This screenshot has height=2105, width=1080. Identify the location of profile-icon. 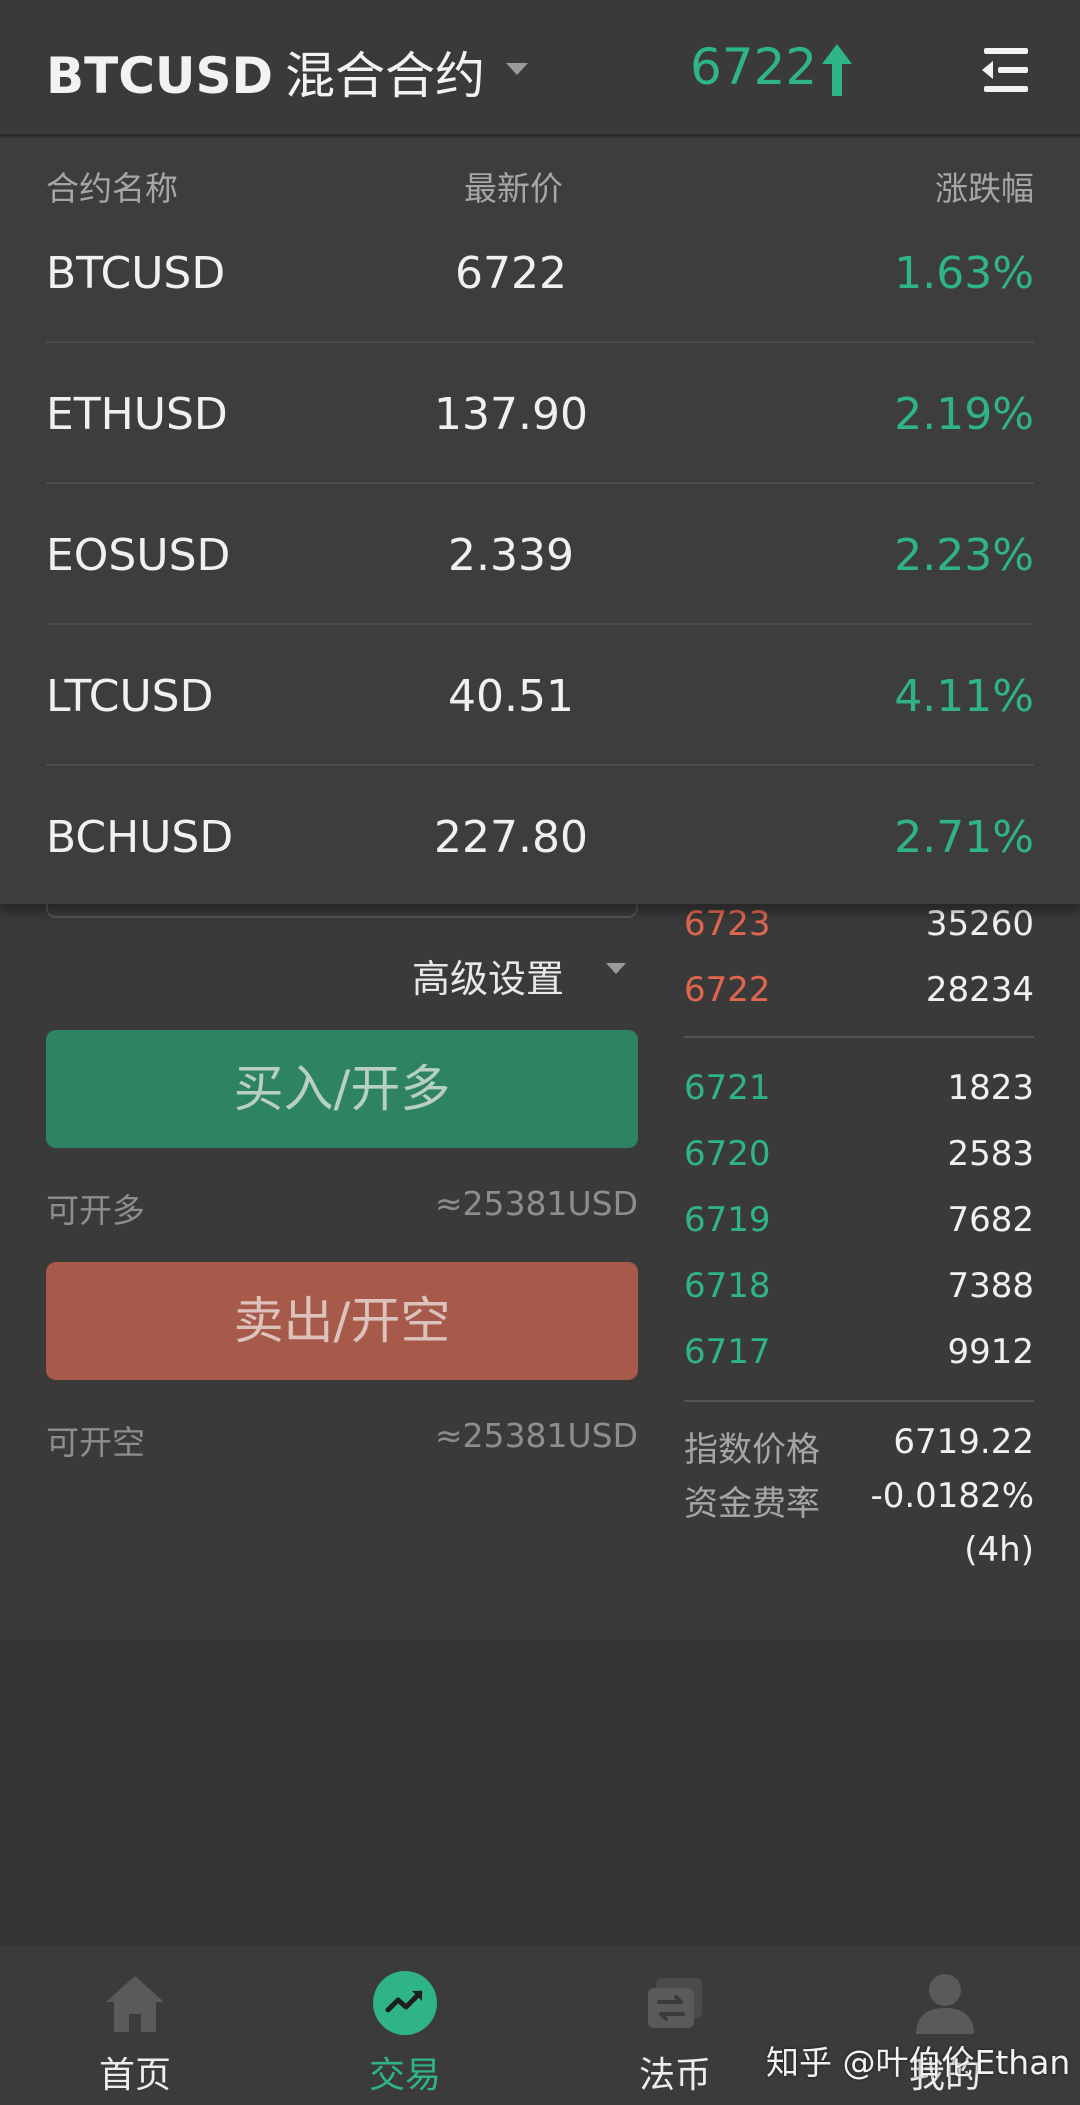
(945, 2004).